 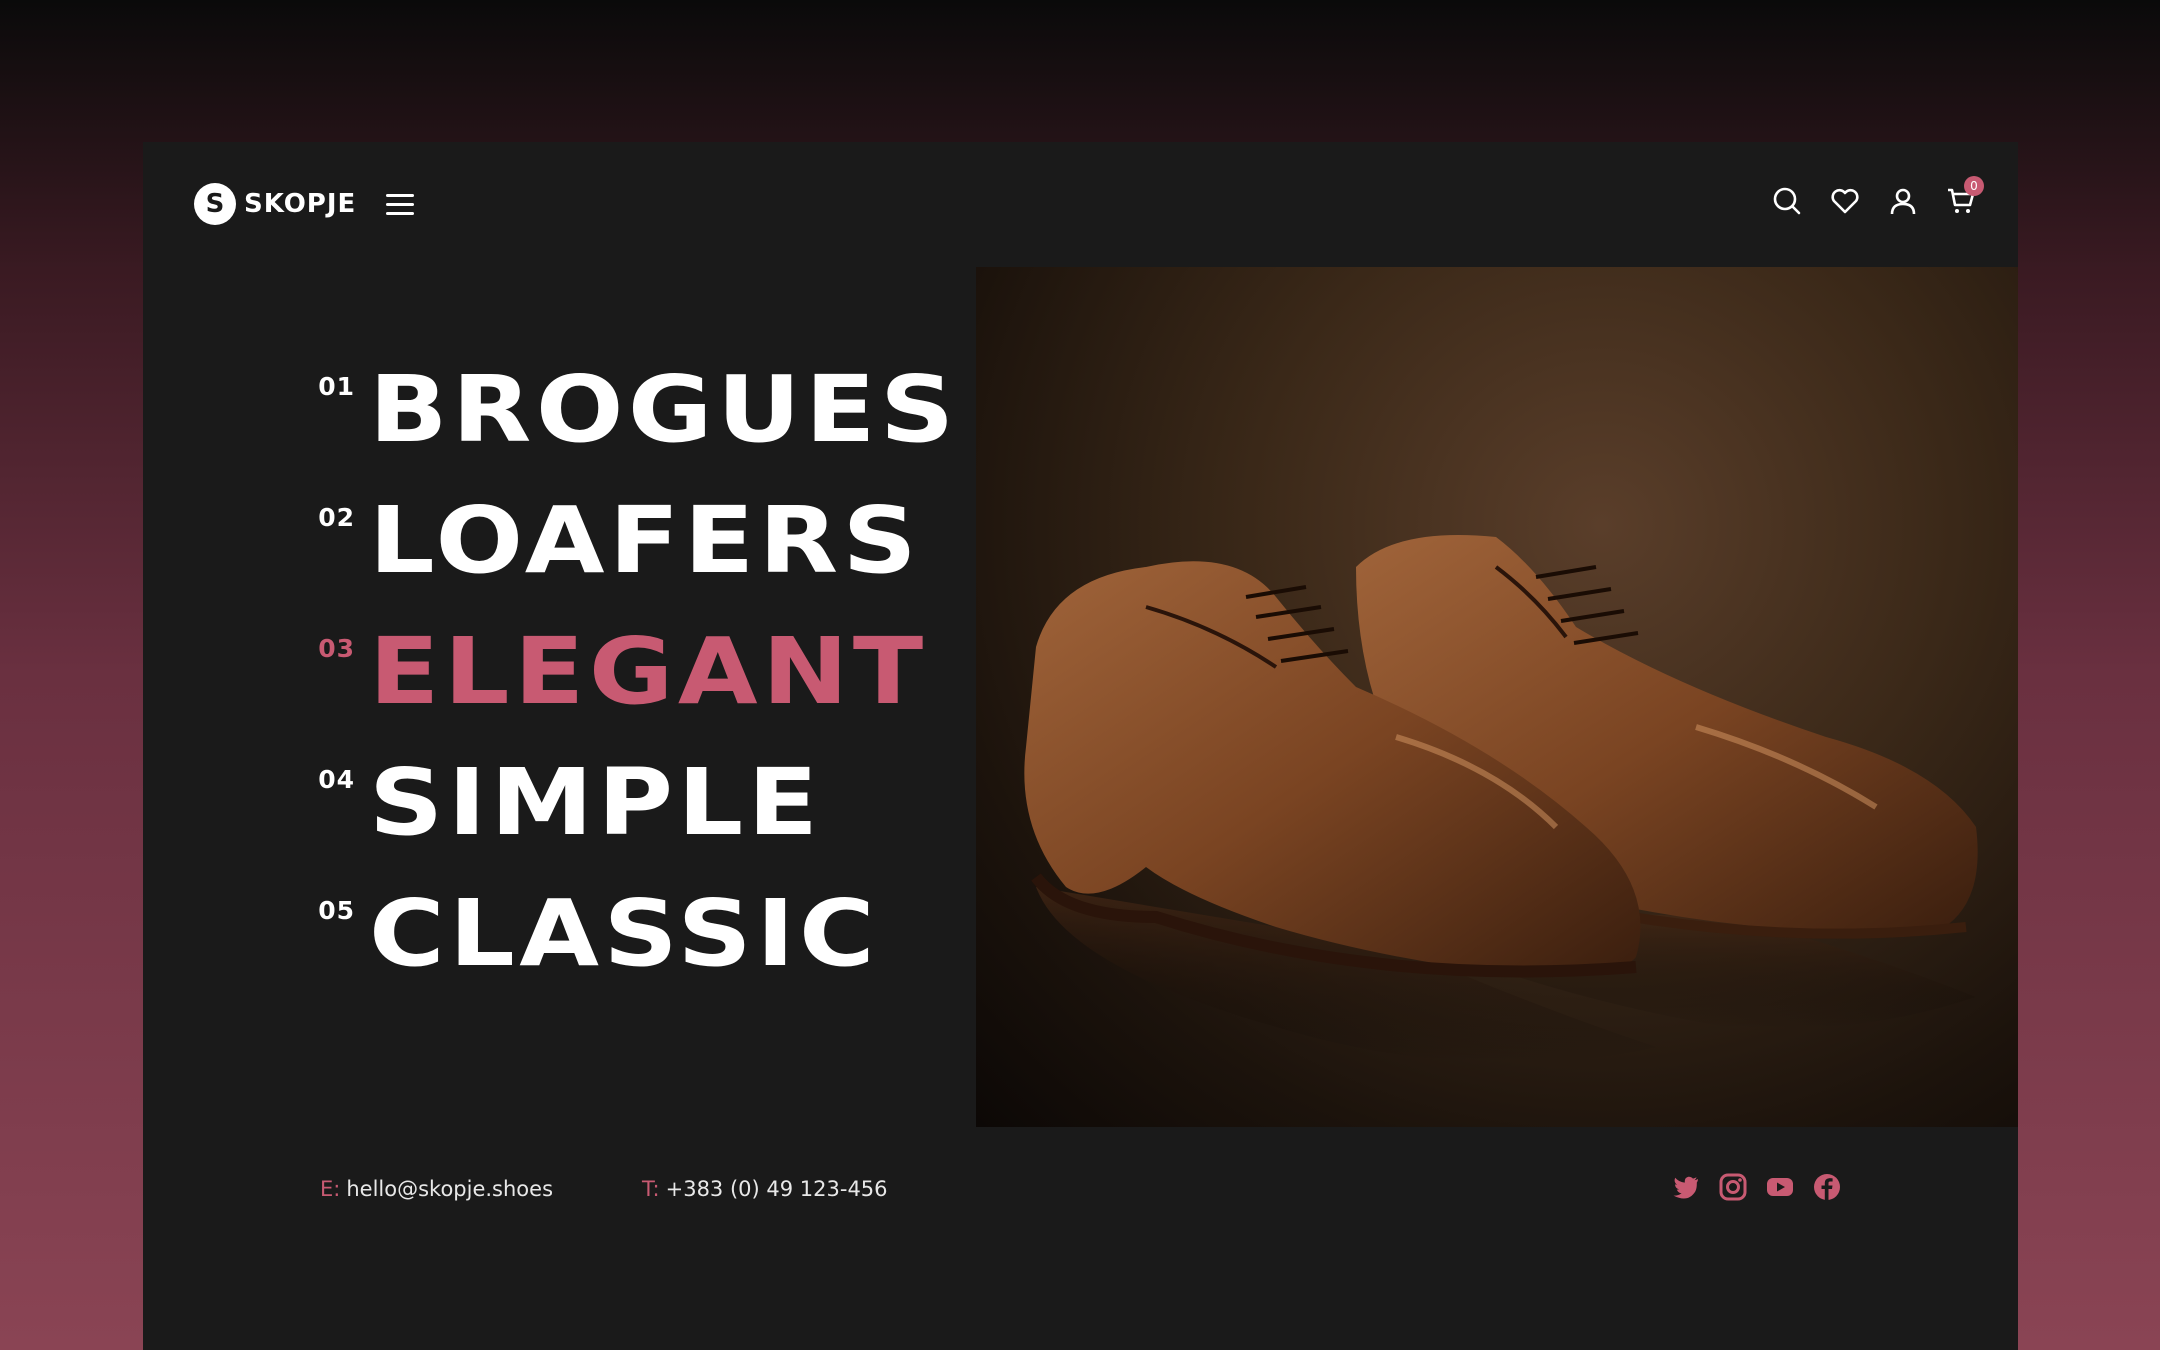 I want to click on email-key: E:, so click(x=330, y=1189).